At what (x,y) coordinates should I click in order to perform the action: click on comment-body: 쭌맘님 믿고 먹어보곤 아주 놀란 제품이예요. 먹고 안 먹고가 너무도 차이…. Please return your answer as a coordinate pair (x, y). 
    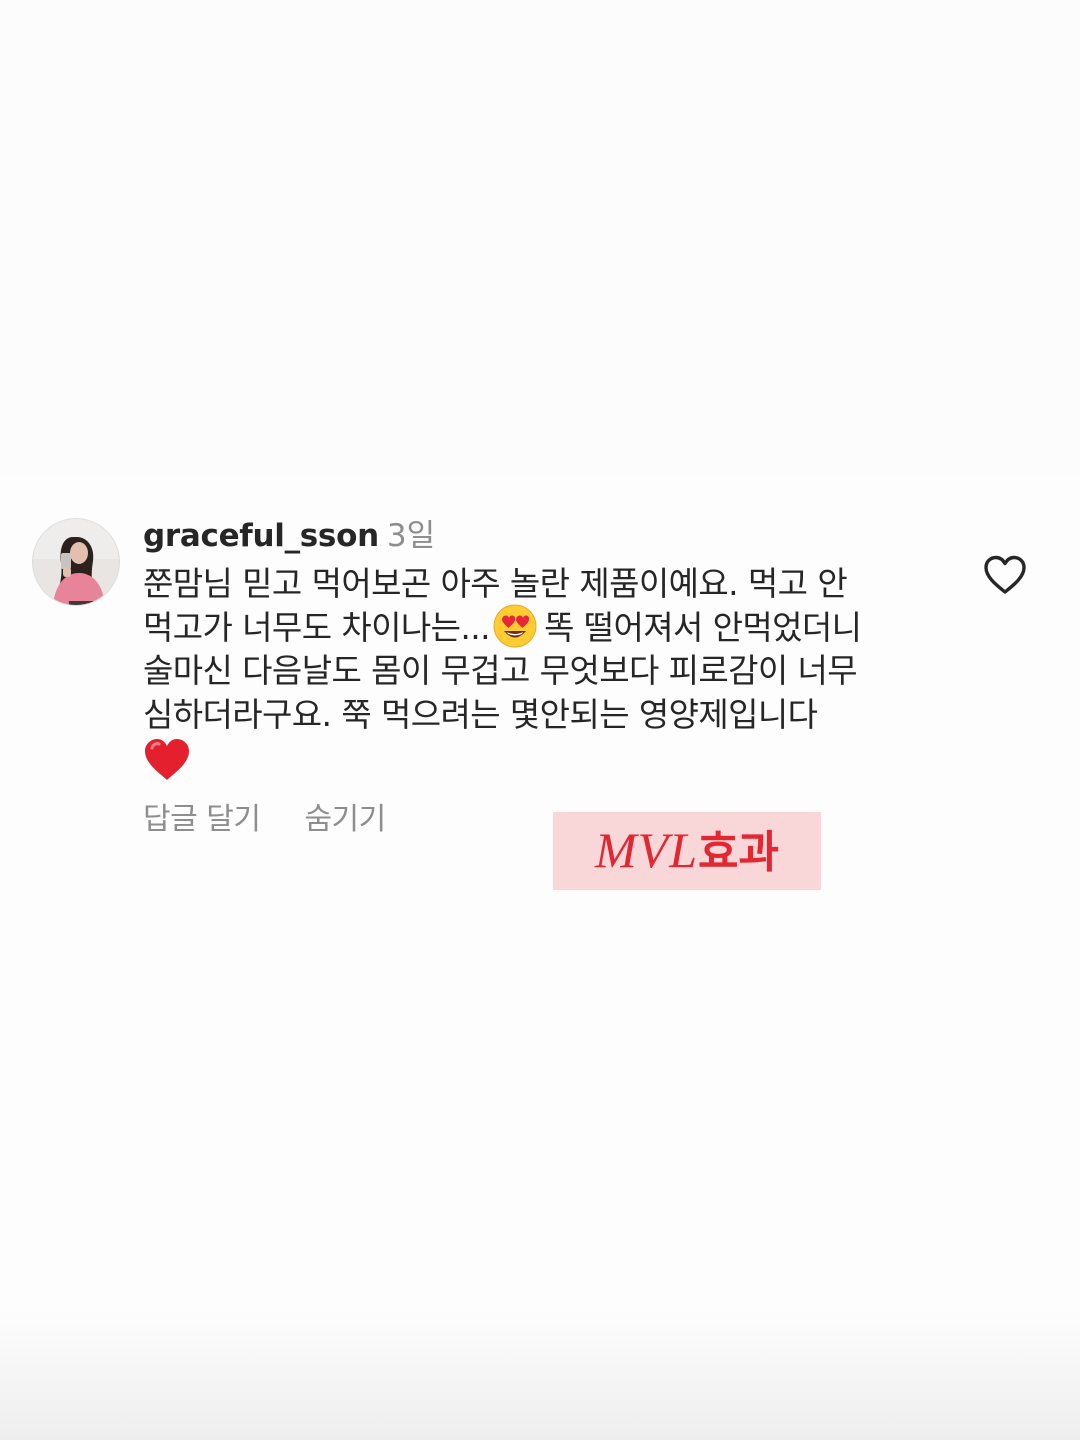
    Looking at the image, I should click on (543, 672).